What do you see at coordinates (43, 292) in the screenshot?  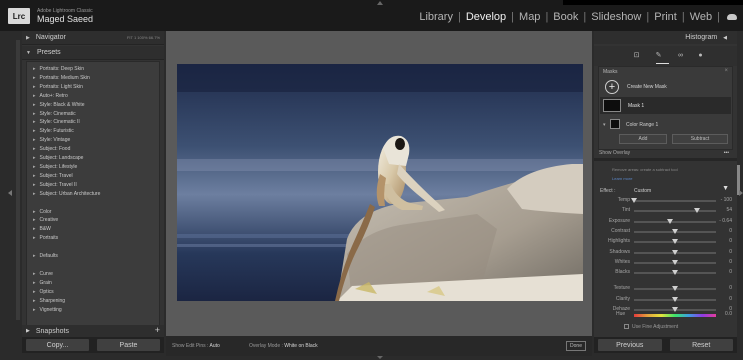 I see `preset-item: ▸ Optics` at bounding box center [43, 292].